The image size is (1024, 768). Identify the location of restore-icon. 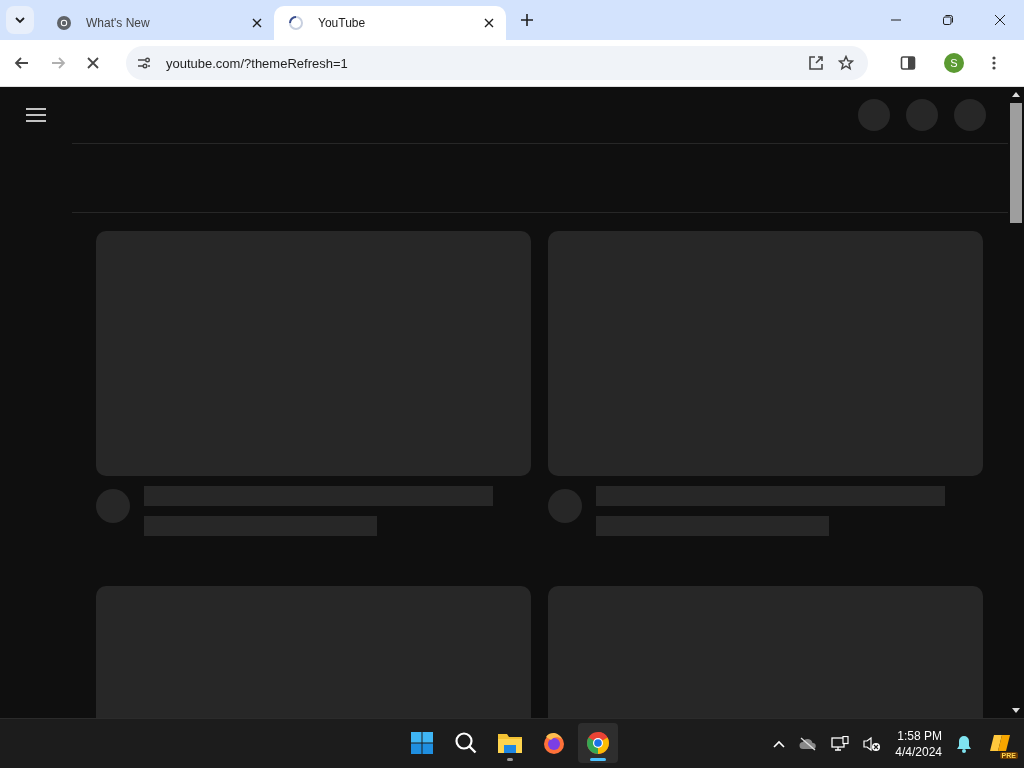
(948, 20).